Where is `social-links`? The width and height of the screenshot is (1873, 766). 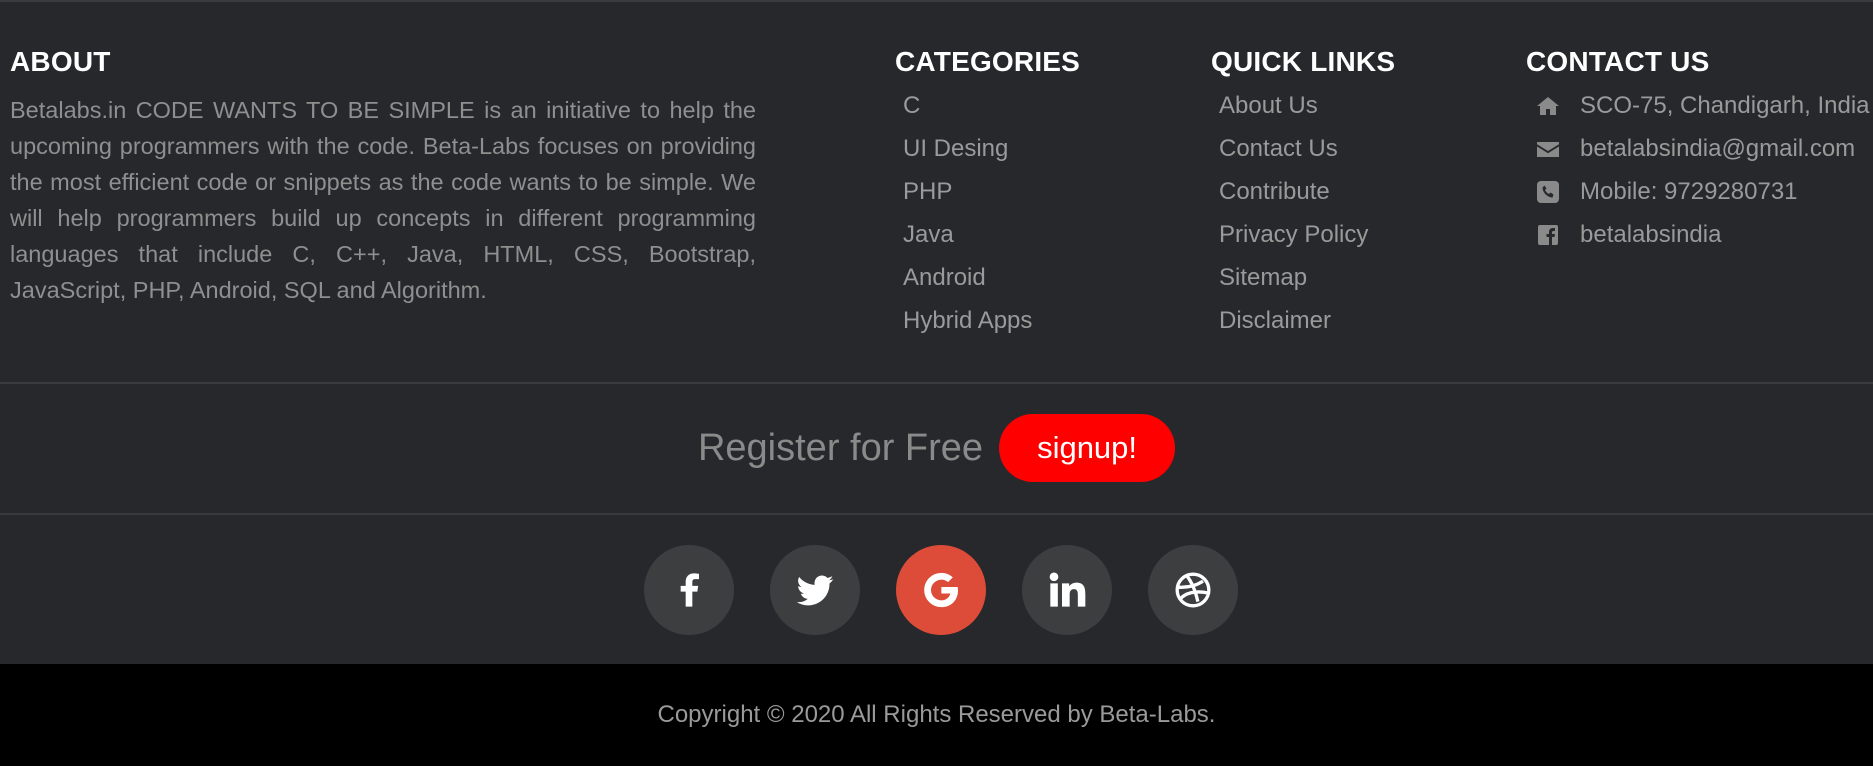
social-links is located at coordinates (936, 590).